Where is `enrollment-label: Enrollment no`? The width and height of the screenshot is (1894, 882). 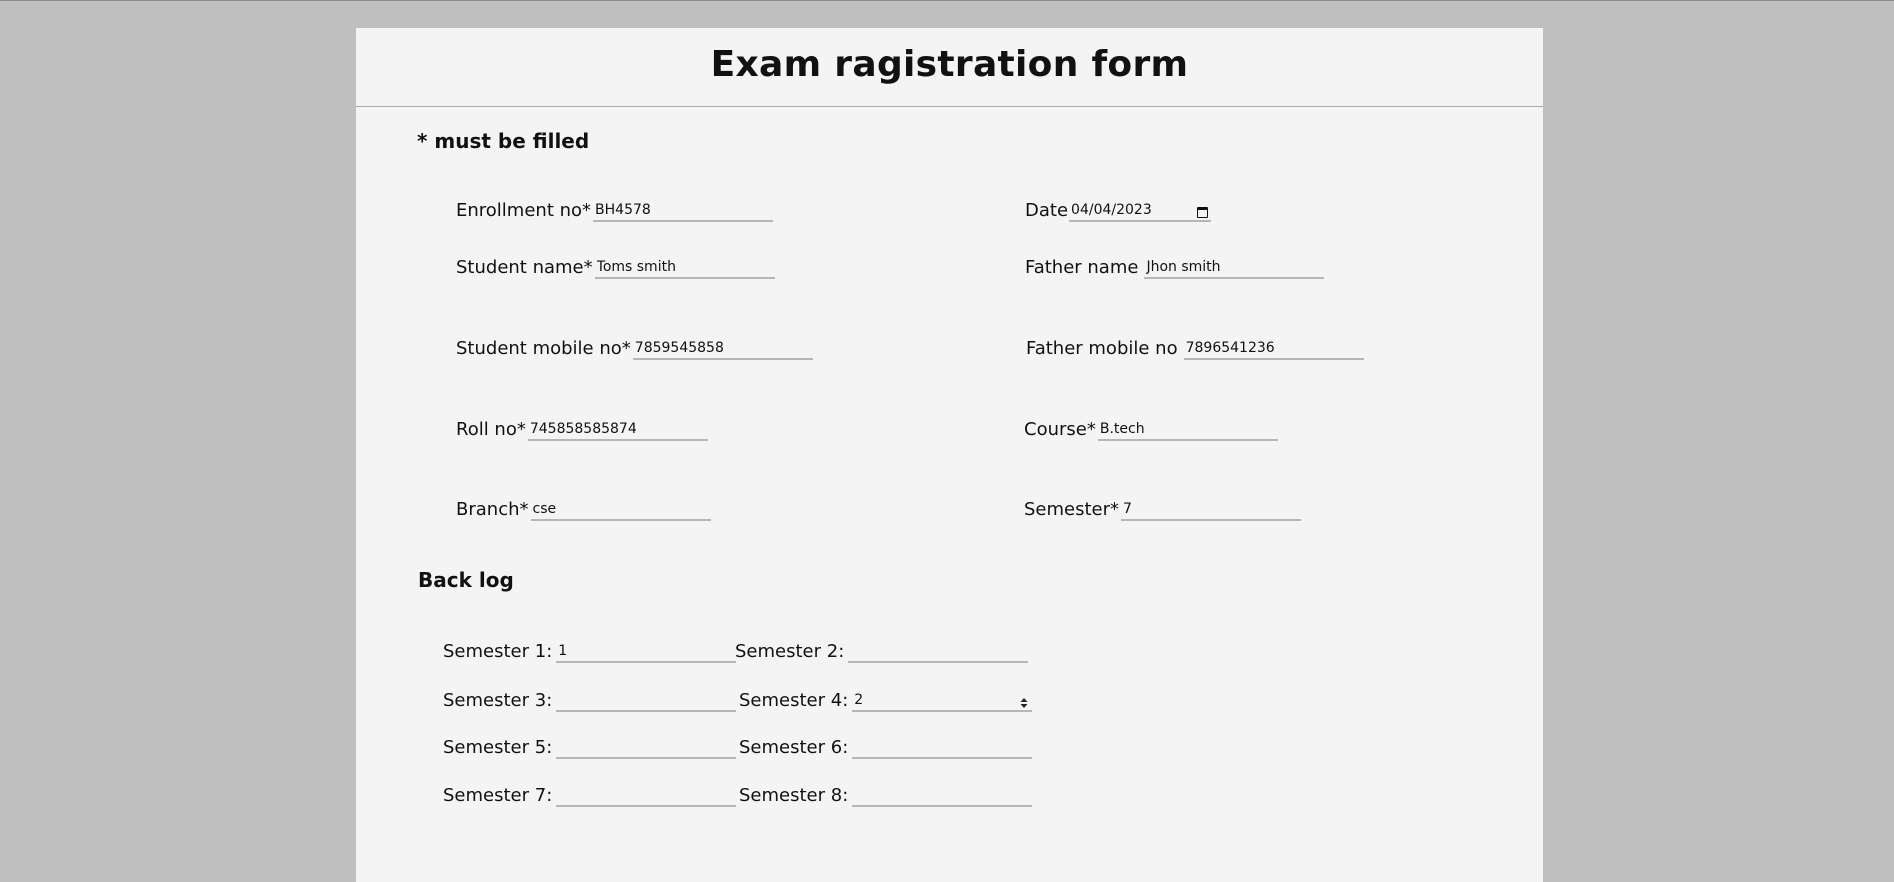 enrollment-label: Enrollment no is located at coordinates (519, 210).